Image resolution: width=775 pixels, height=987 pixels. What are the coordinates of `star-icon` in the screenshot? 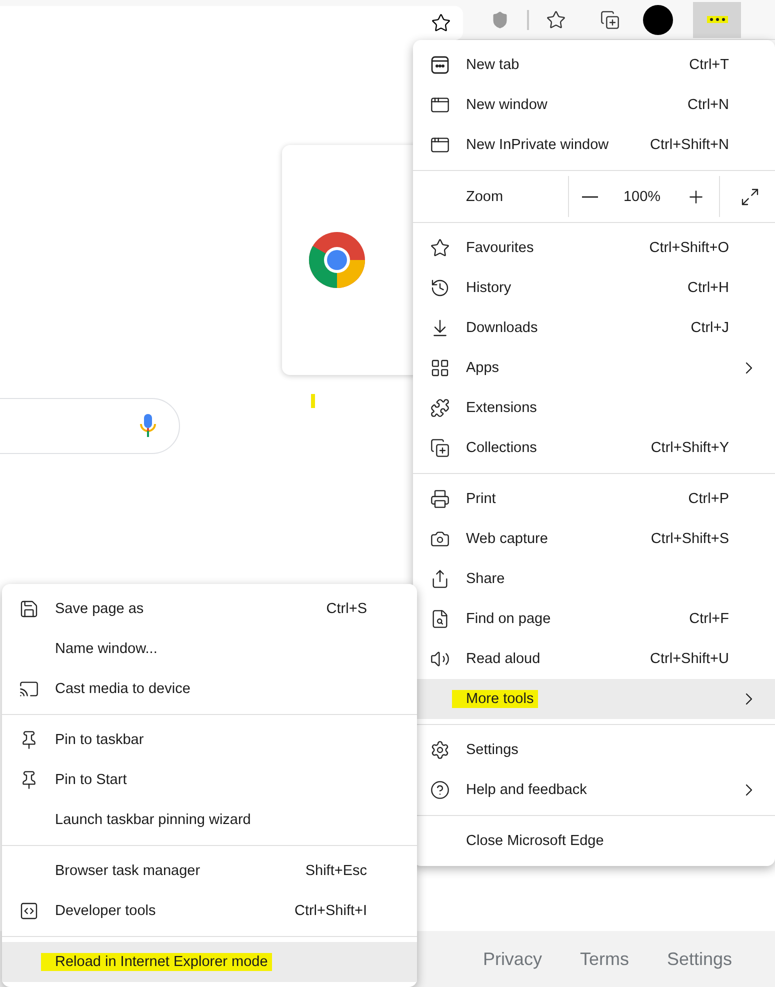 It's located at (440, 248).